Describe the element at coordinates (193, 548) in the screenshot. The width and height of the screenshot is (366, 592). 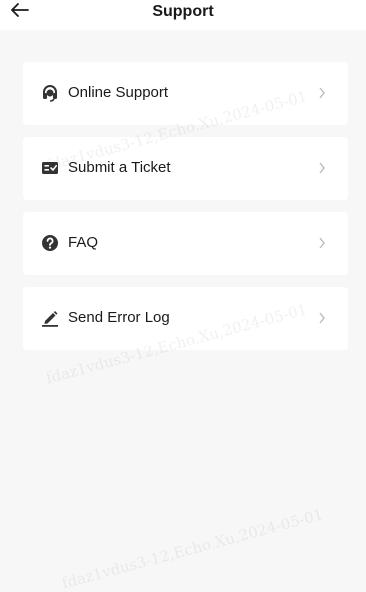
I see `watermark: fdaz1vdus3-12,Echo.Xu,2024-05-01` at that location.